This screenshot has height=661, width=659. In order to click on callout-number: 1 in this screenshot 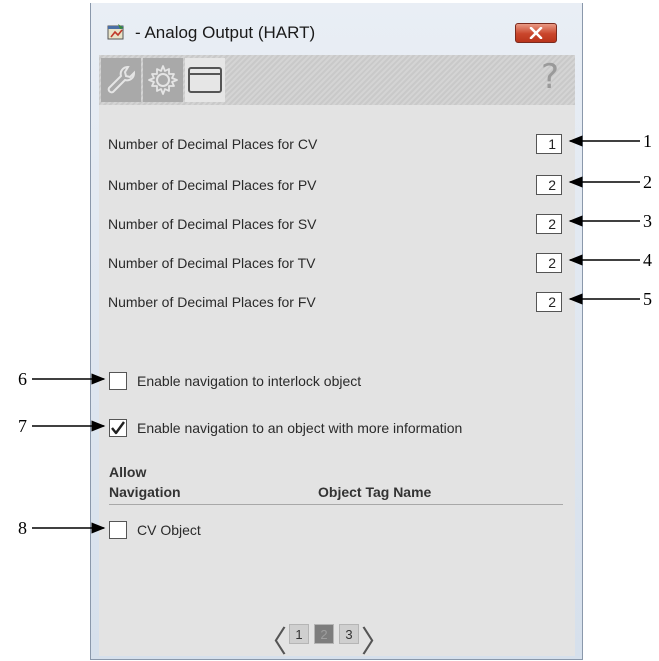, I will do `click(647, 141)`.